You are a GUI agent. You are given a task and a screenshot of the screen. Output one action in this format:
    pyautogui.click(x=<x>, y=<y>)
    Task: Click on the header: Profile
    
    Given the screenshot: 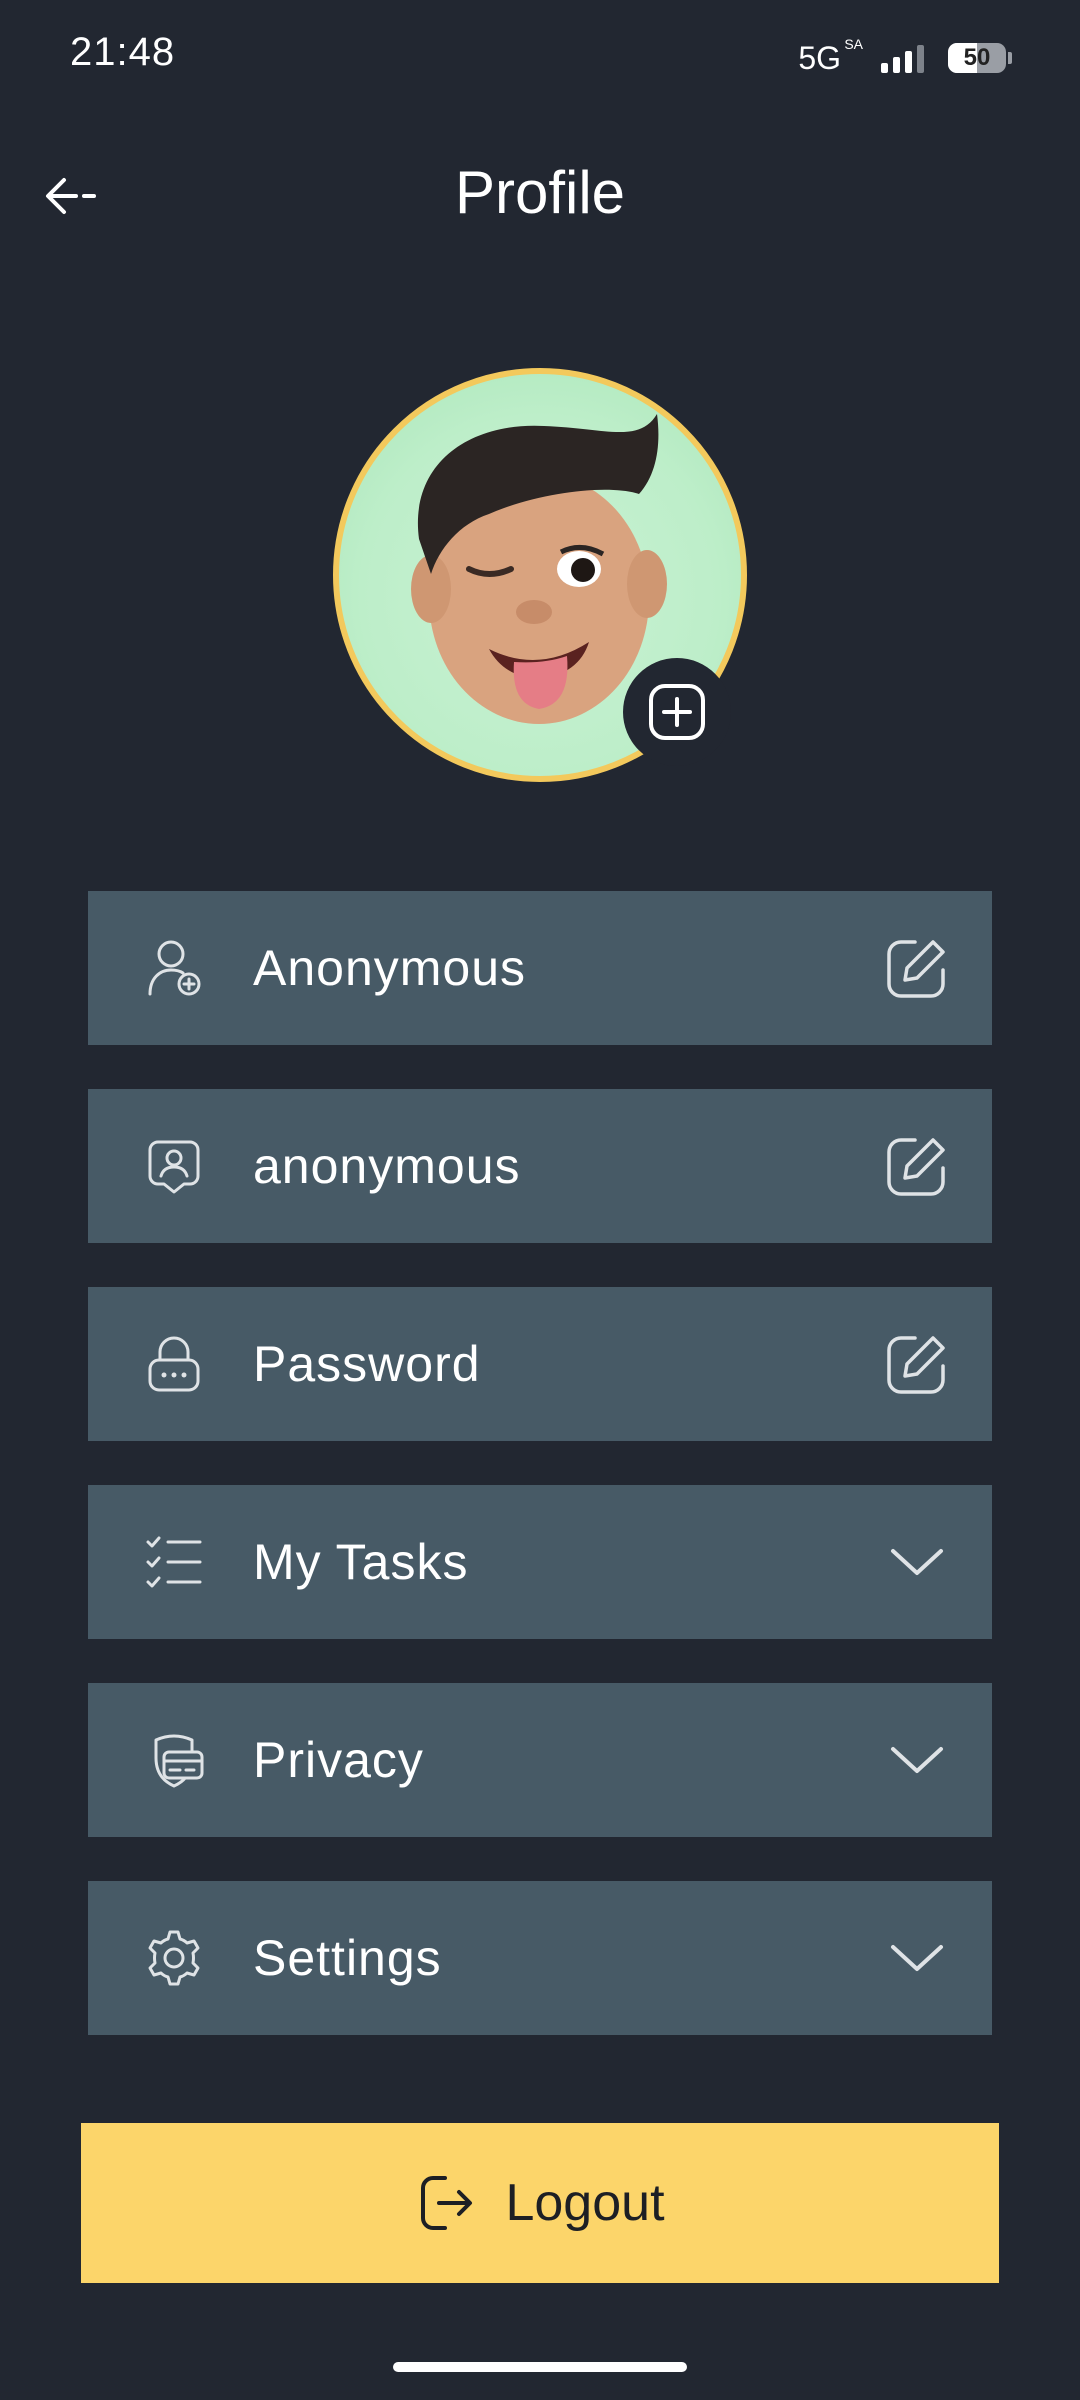 What is the action you would take?
    pyautogui.click(x=540, y=195)
    